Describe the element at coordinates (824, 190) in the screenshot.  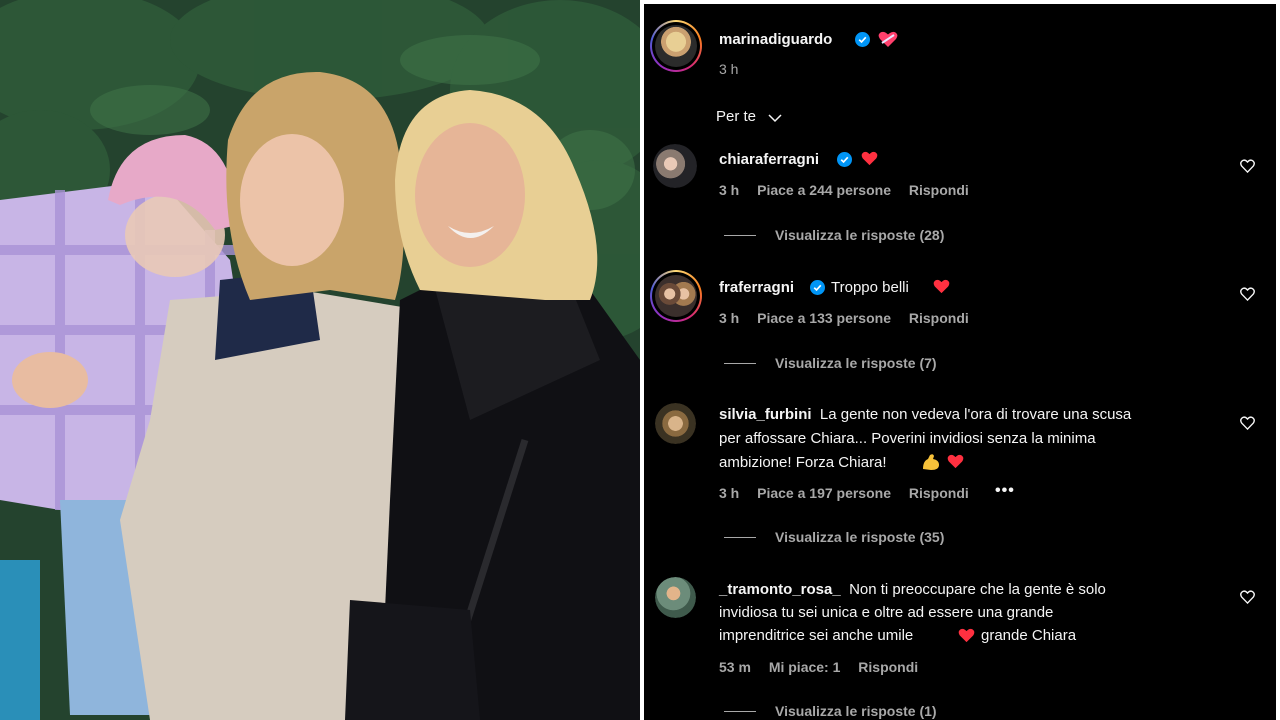
I see `comment-likes: Piace a 244 persone` at that location.